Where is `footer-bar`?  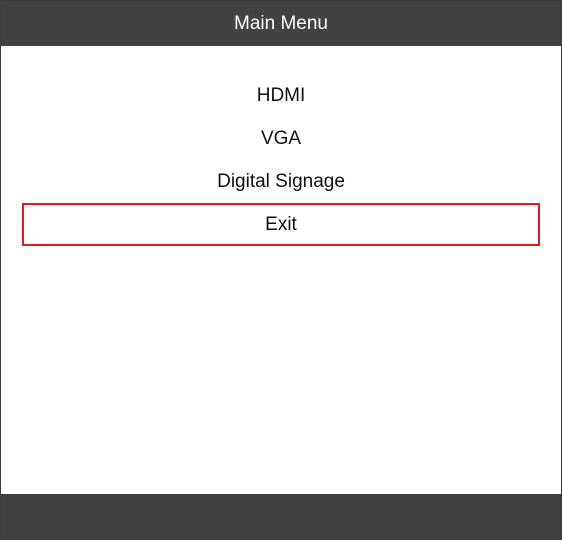
footer-bar is located at coordinates (281, 516).